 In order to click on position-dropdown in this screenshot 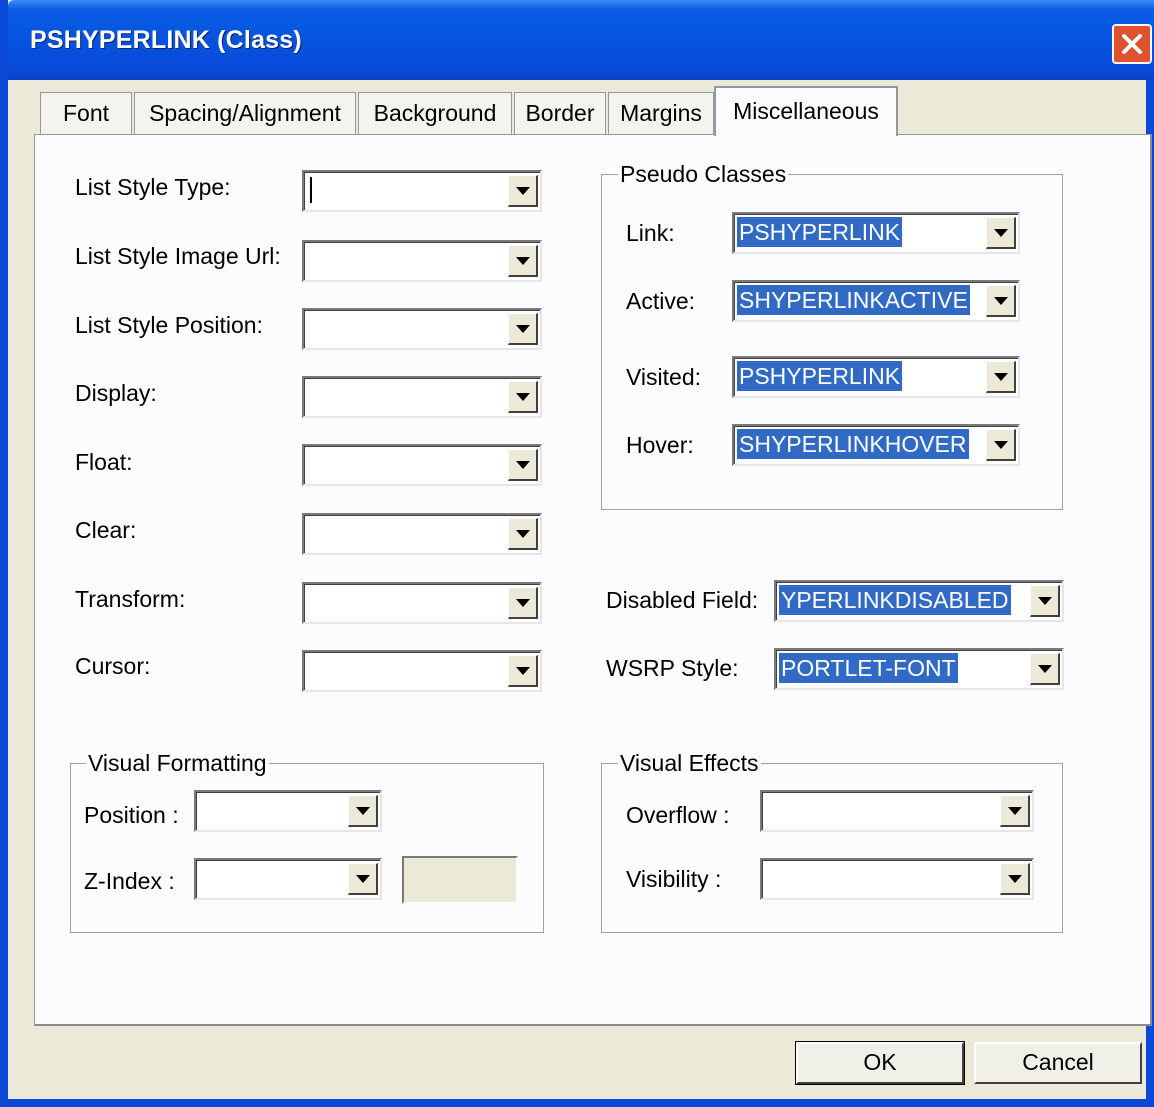, I will do `click(288, 811)`.